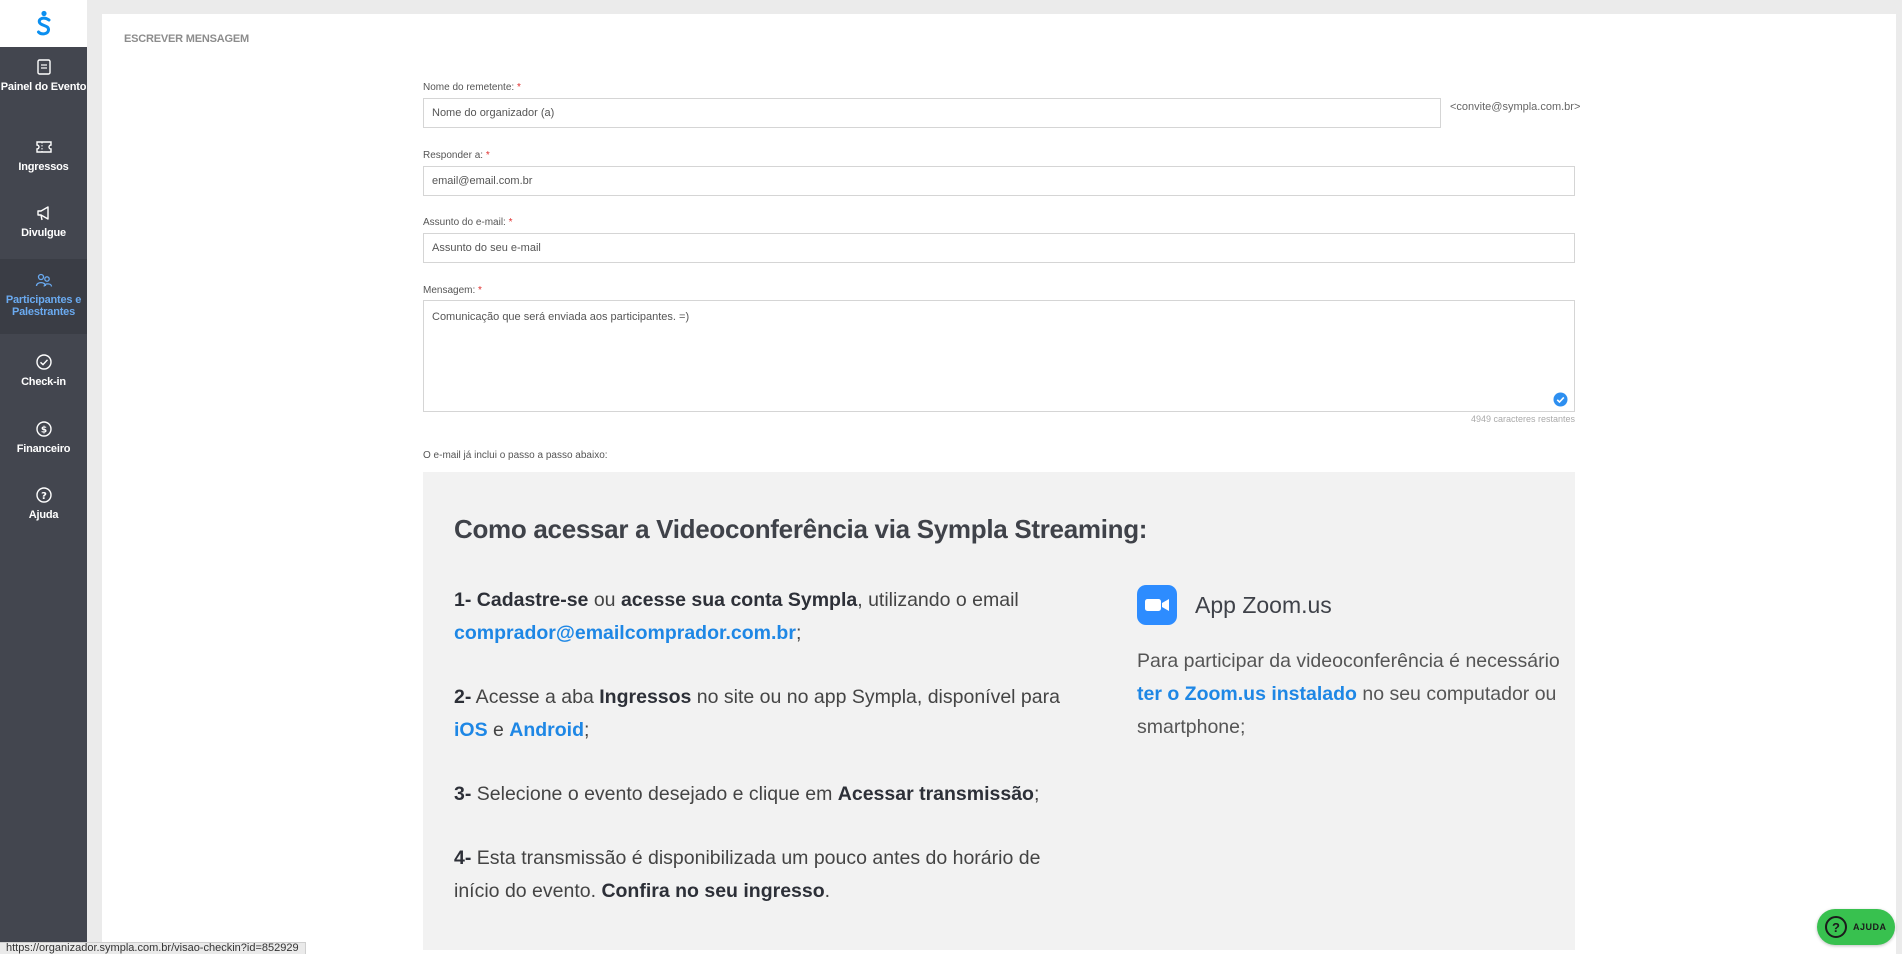 The height and width of the screenshot is (954, 1902). Describe the element at coordinates (654, 794) in the screenshot. I see `step-text: Selecione o evento desejado e clique em` at that location.